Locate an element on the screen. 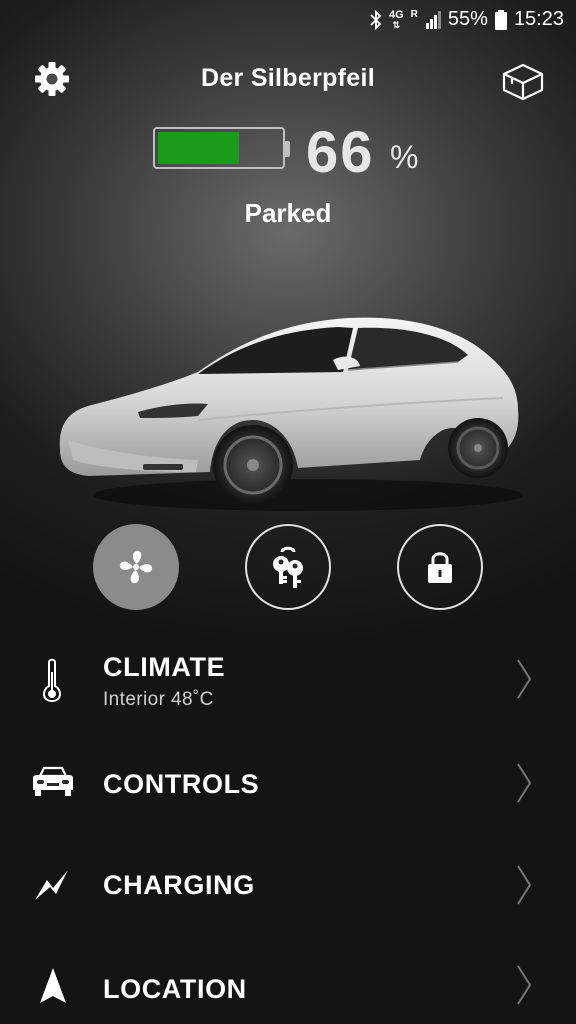 The height and width of the screenshot is (1024, 576). vehicle-name: Der Silberpfeil is located at coordinates (288, 78).